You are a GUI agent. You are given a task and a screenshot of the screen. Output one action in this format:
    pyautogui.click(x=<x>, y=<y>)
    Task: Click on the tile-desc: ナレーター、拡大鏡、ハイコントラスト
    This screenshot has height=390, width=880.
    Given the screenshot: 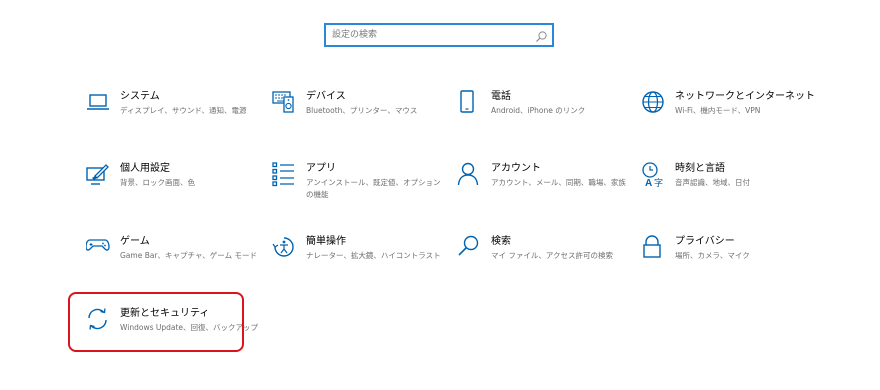 What is the action you would take?
    pyautogui.click(x=373, y=255)
    